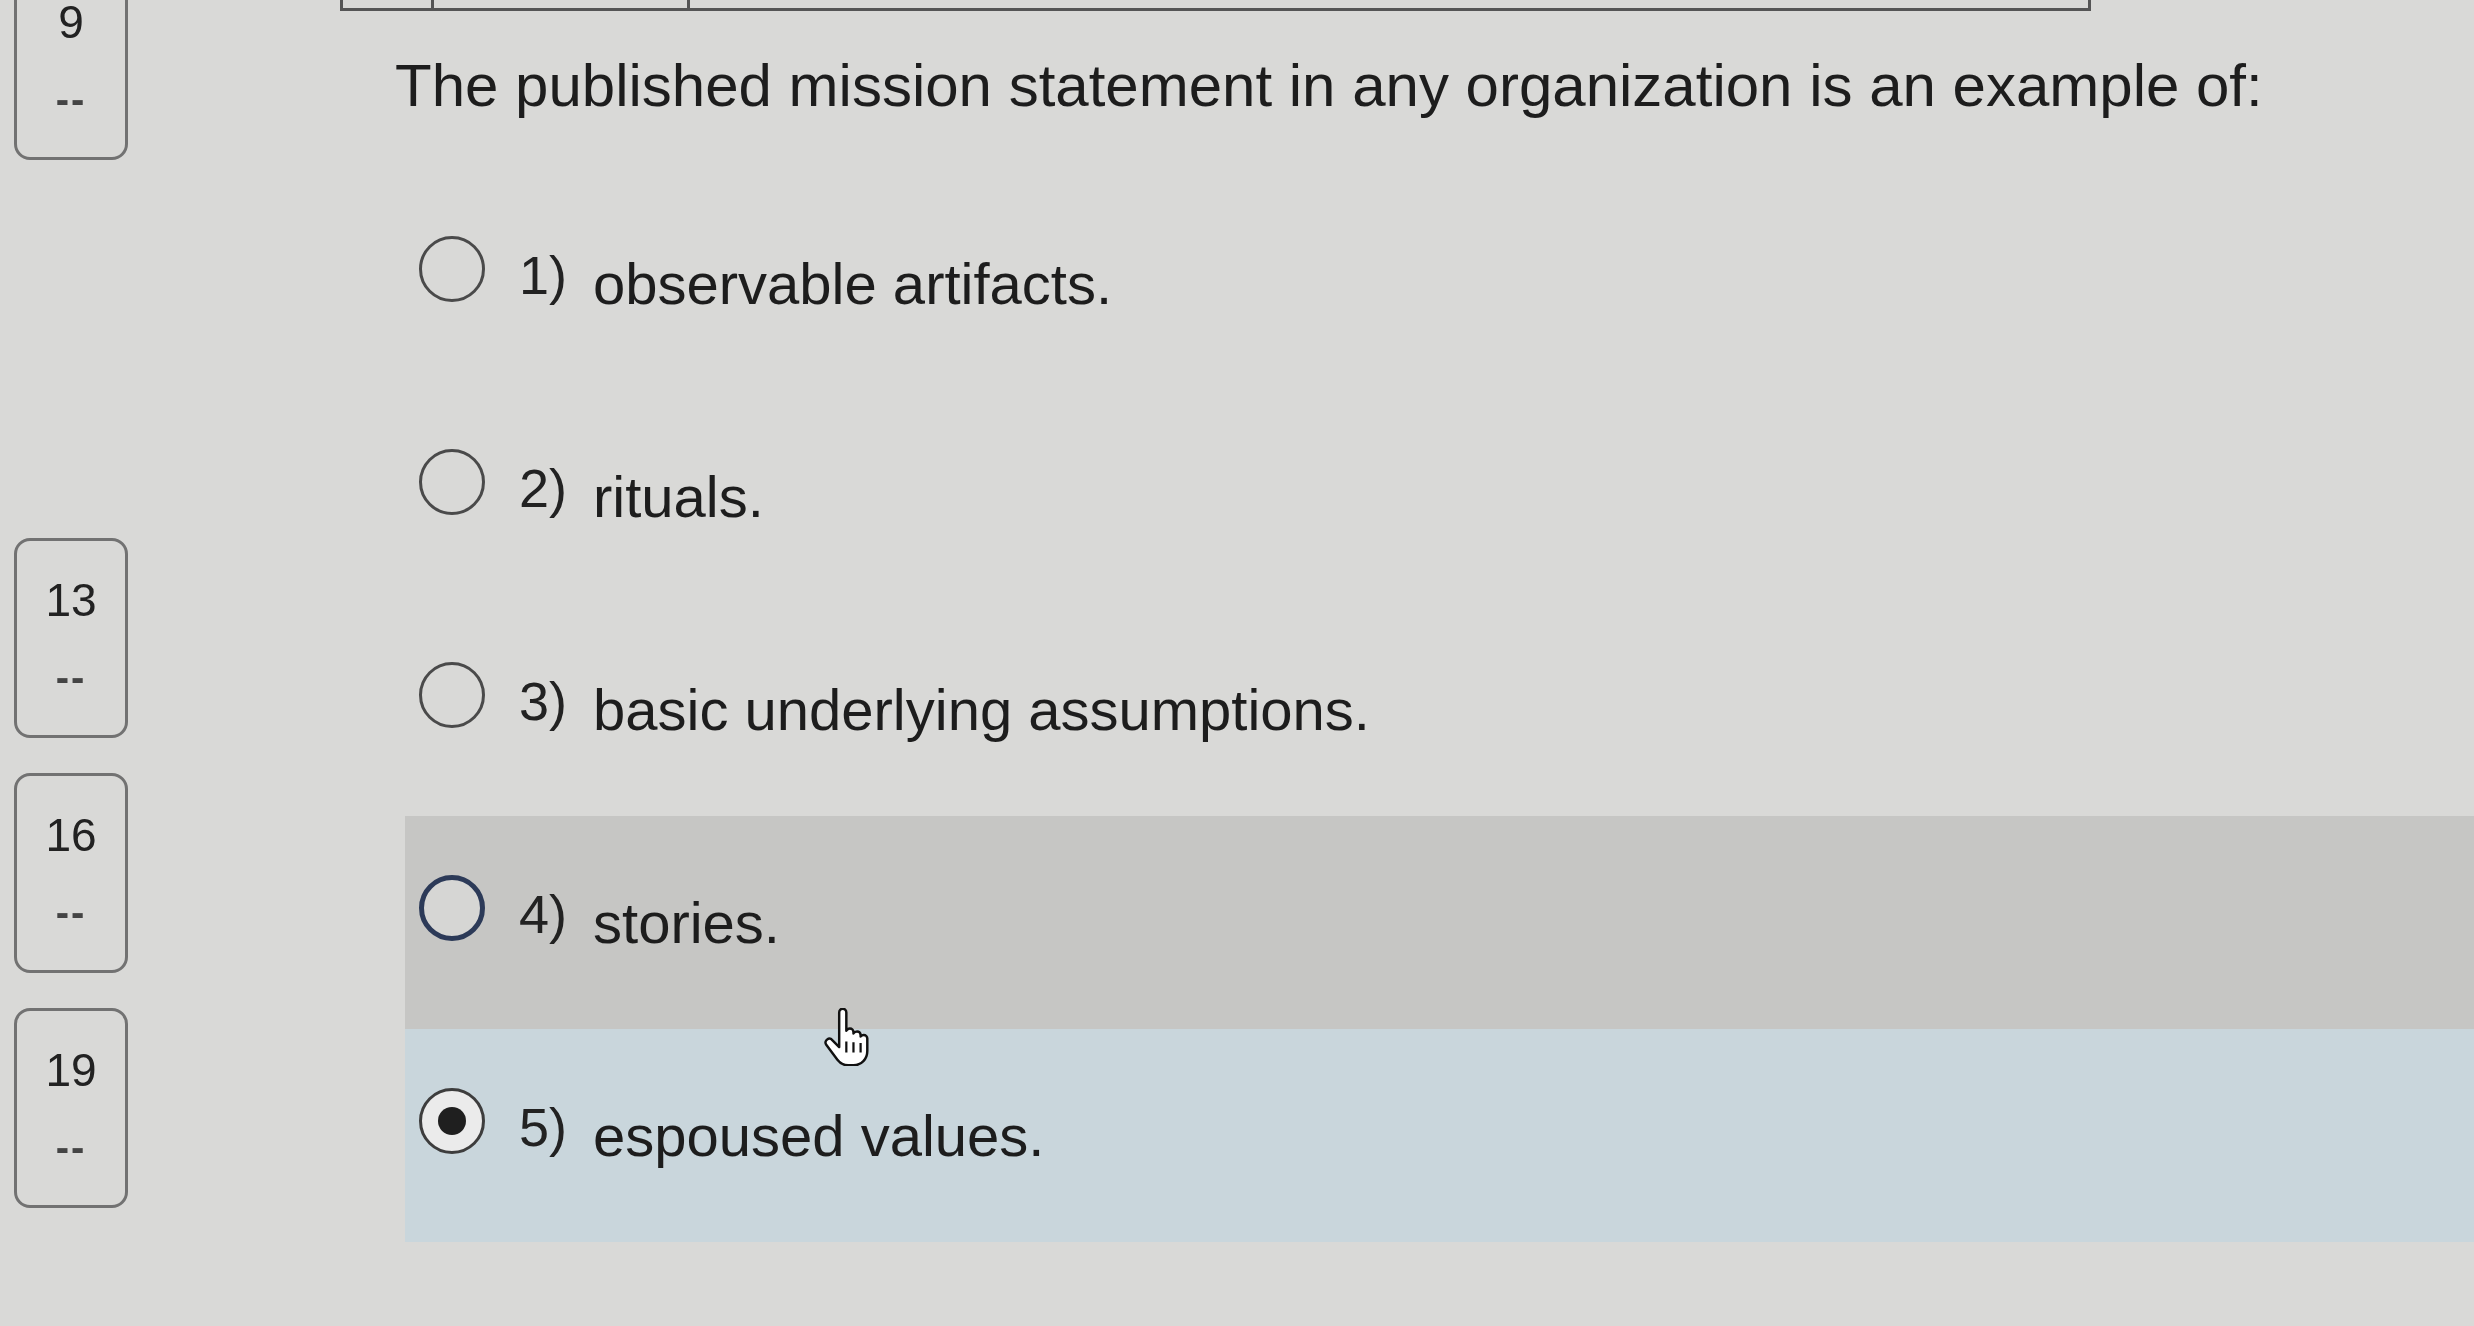  Describe the element at coordinates (686, 922) in the screenshot. I see `option-text: stories.` at that location.